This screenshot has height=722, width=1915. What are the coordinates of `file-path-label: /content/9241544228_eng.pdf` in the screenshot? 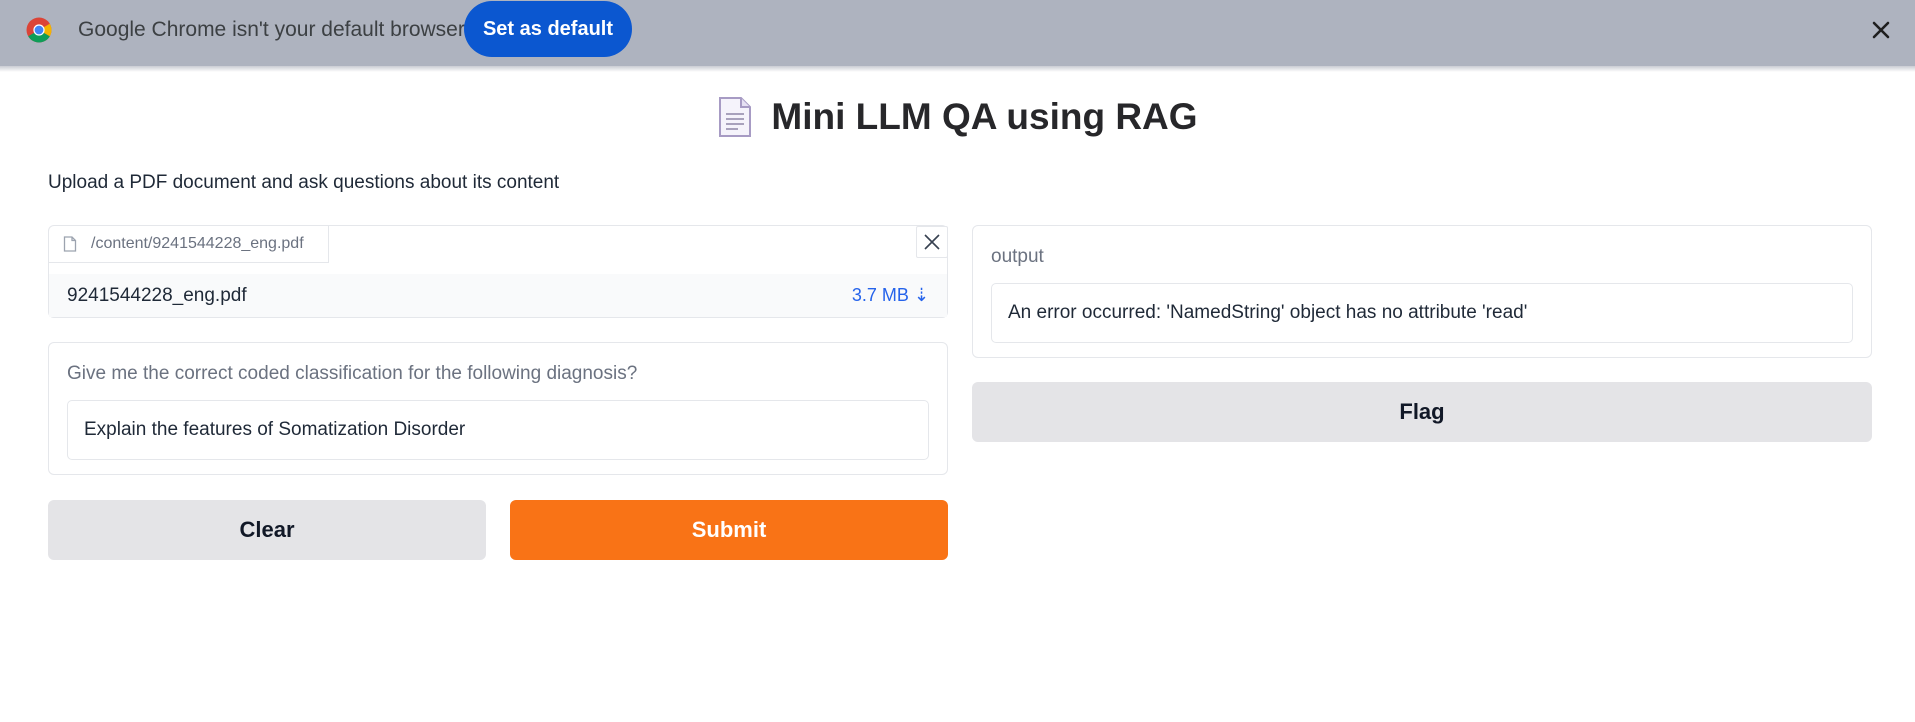 It's located at (197, 243).